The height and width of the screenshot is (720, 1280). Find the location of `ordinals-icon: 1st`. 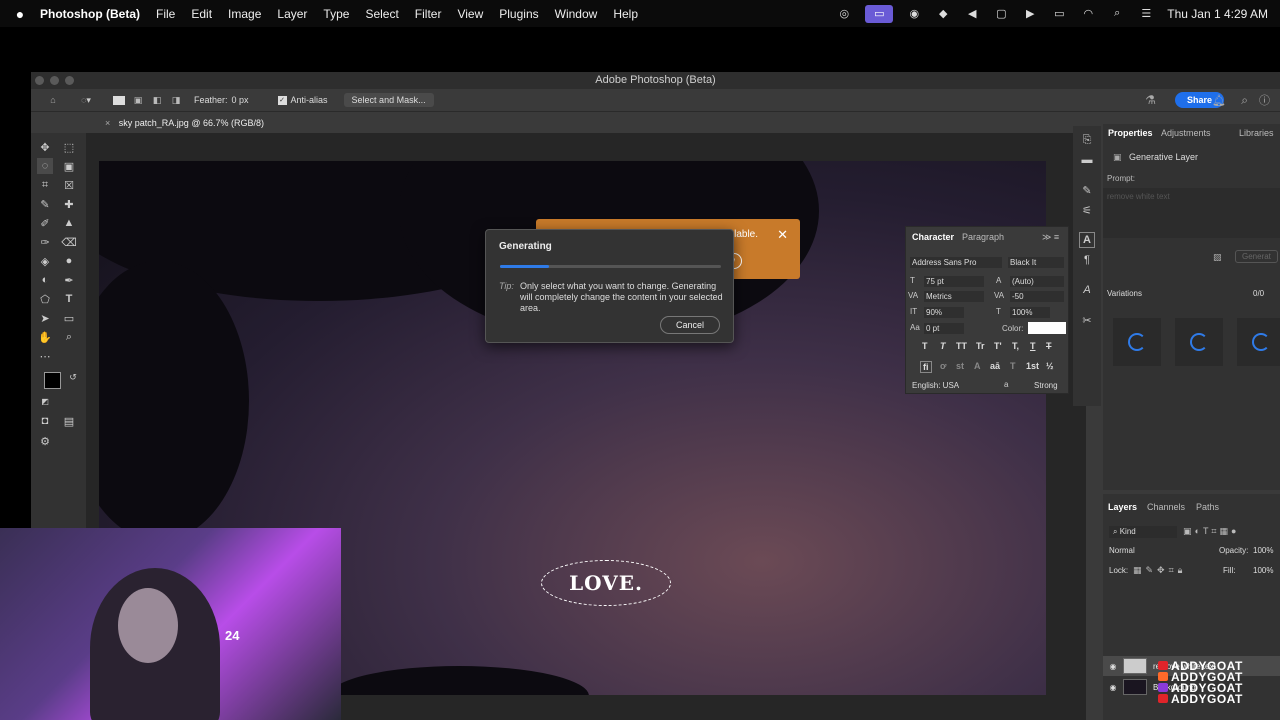

ordinals-icon: 1st is located at coordinates (1032, 366).